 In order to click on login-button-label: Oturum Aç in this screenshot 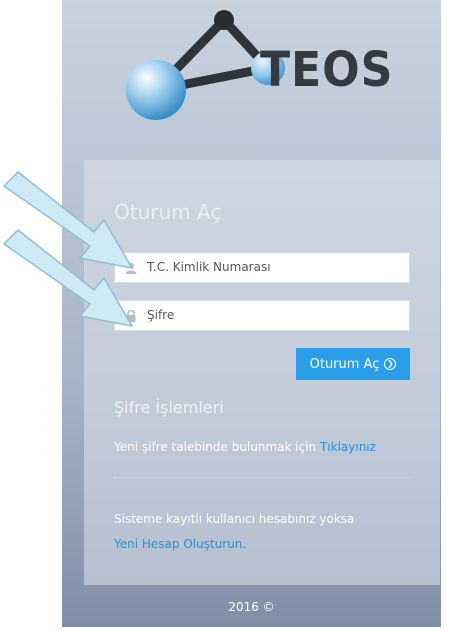, I will do `click(344, 364)`.